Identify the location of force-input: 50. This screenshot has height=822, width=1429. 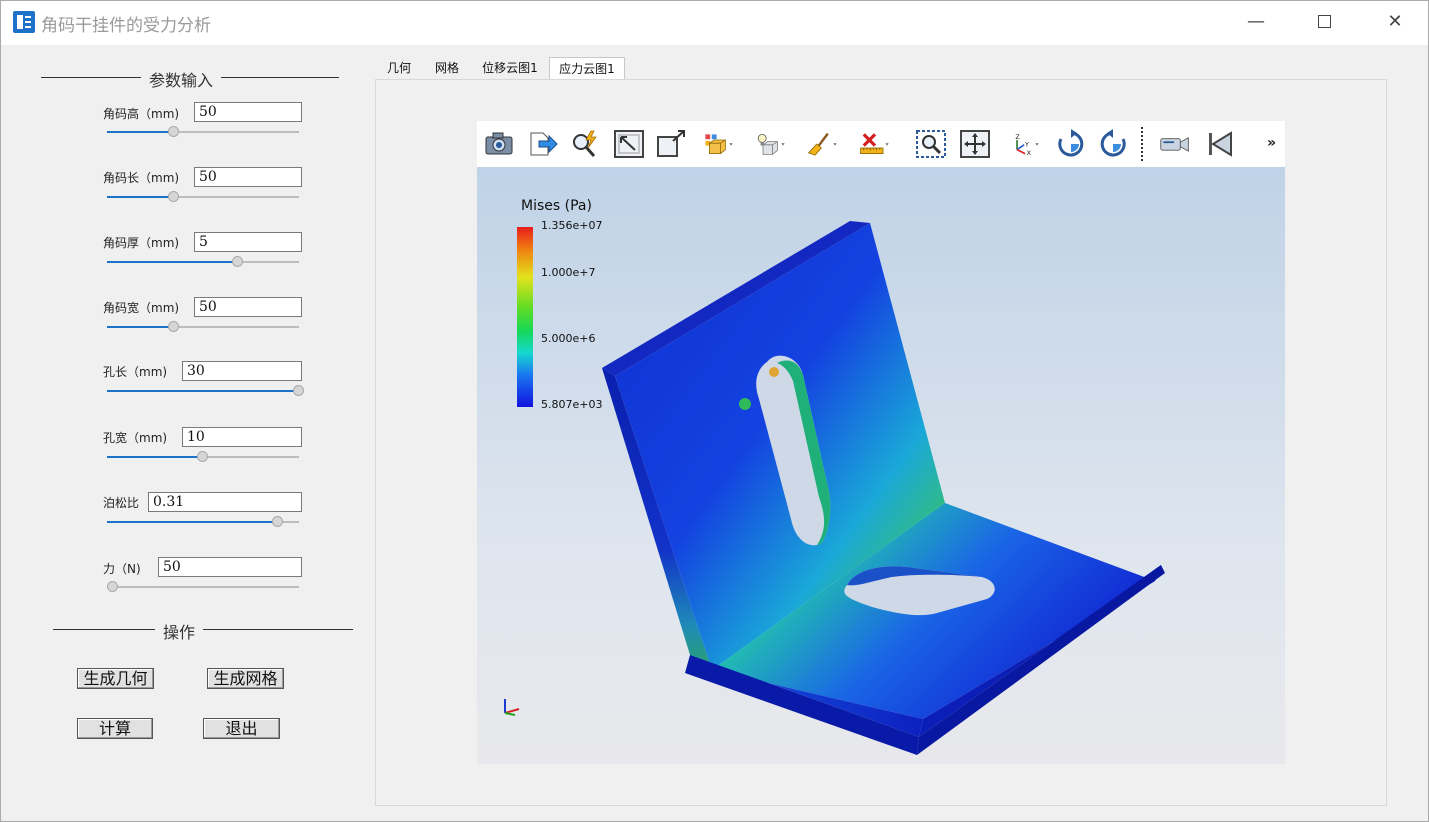
(230, 567).